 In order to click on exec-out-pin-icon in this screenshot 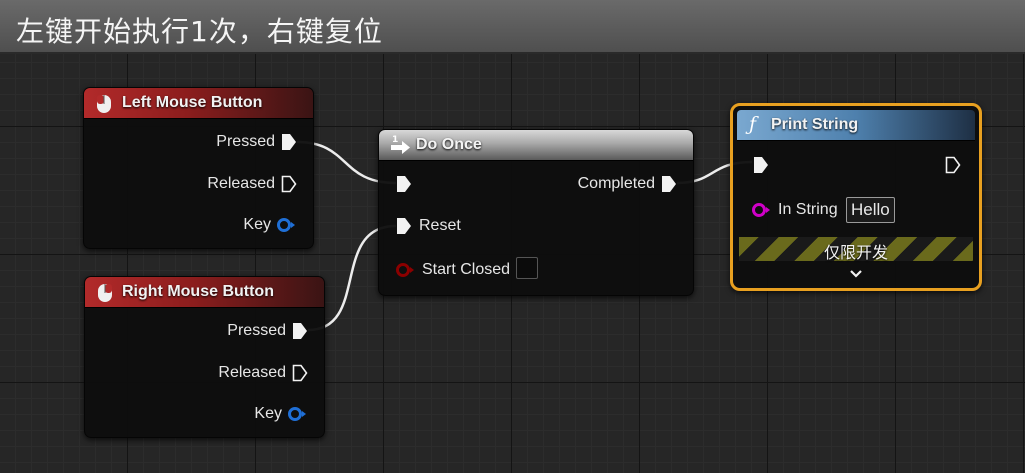, I will do `click(669, 184)`.